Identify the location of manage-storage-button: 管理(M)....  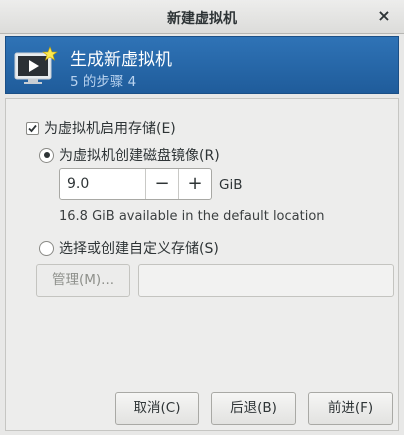
(83, 280).